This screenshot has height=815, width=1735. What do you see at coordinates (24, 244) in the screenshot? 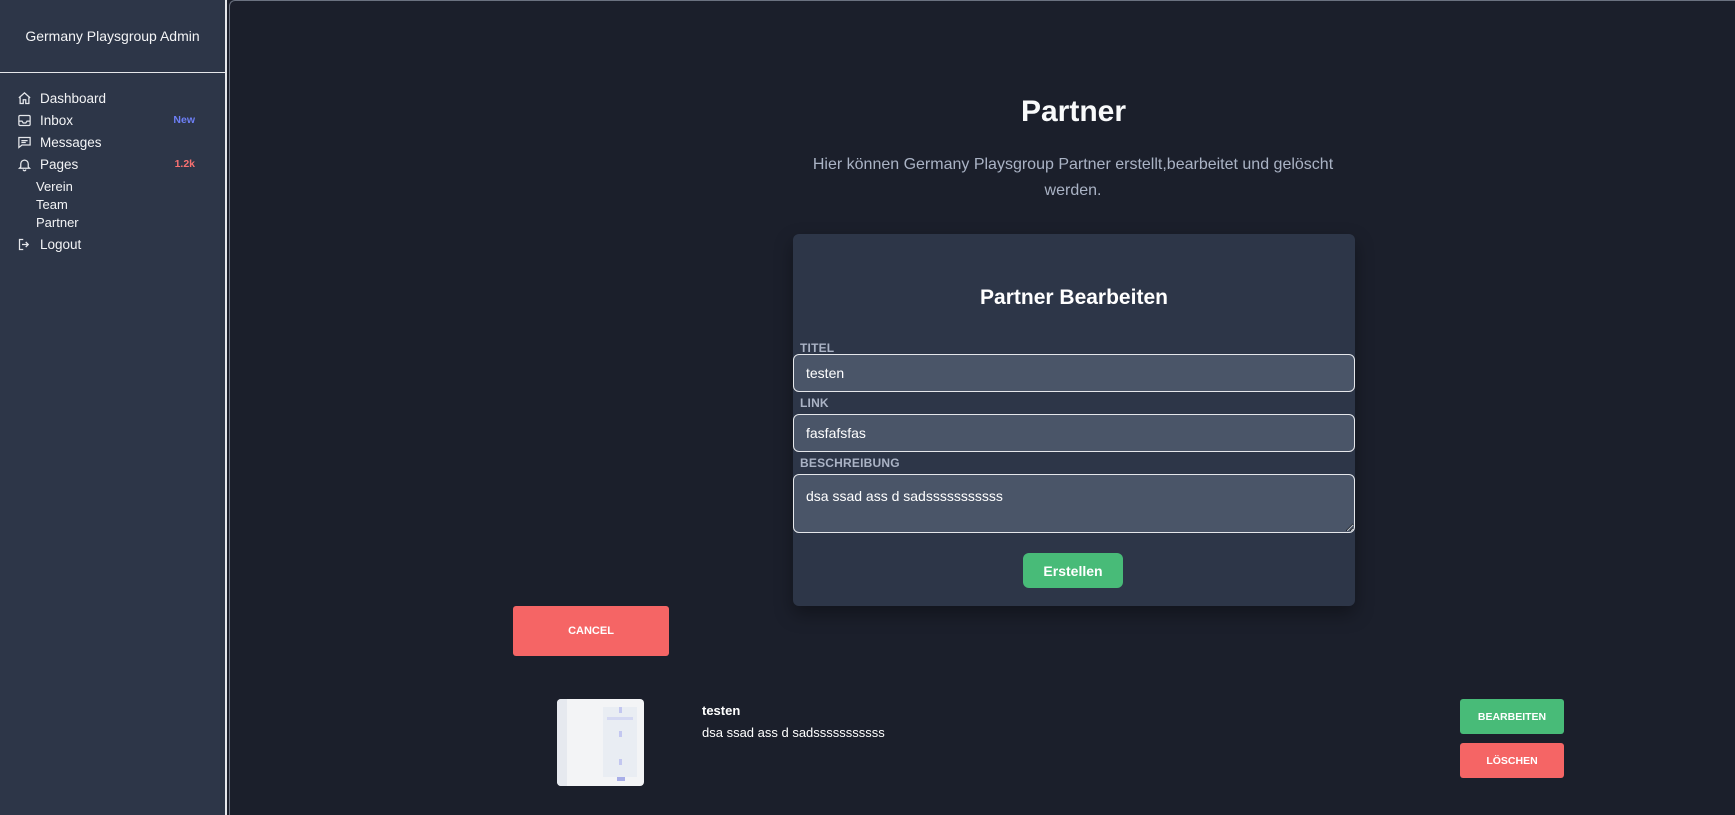
I see `logout-icon` at bounding box center [24, 244].